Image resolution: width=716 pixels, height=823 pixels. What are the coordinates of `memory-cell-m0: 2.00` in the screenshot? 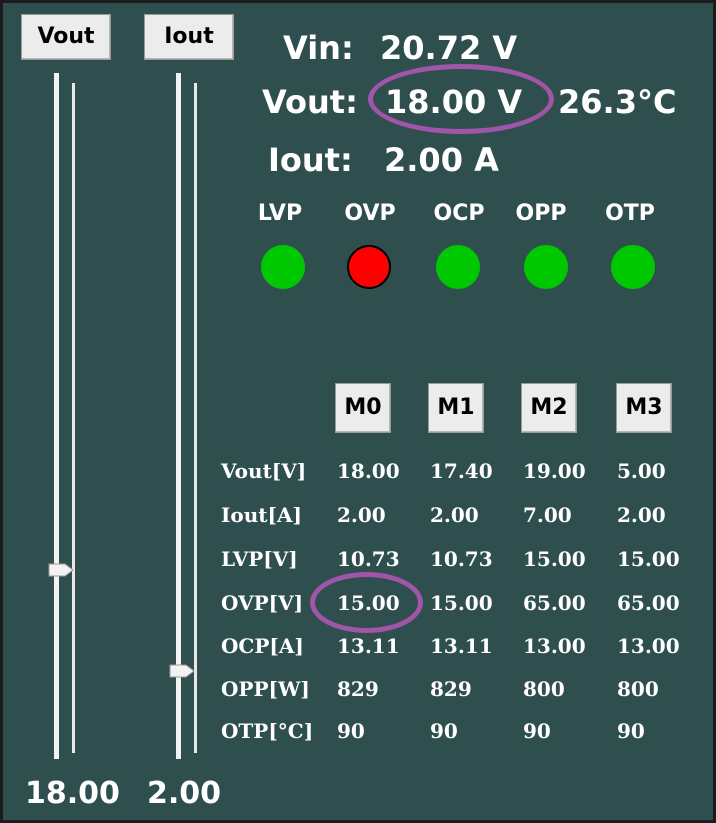 It's located at (361, 515).